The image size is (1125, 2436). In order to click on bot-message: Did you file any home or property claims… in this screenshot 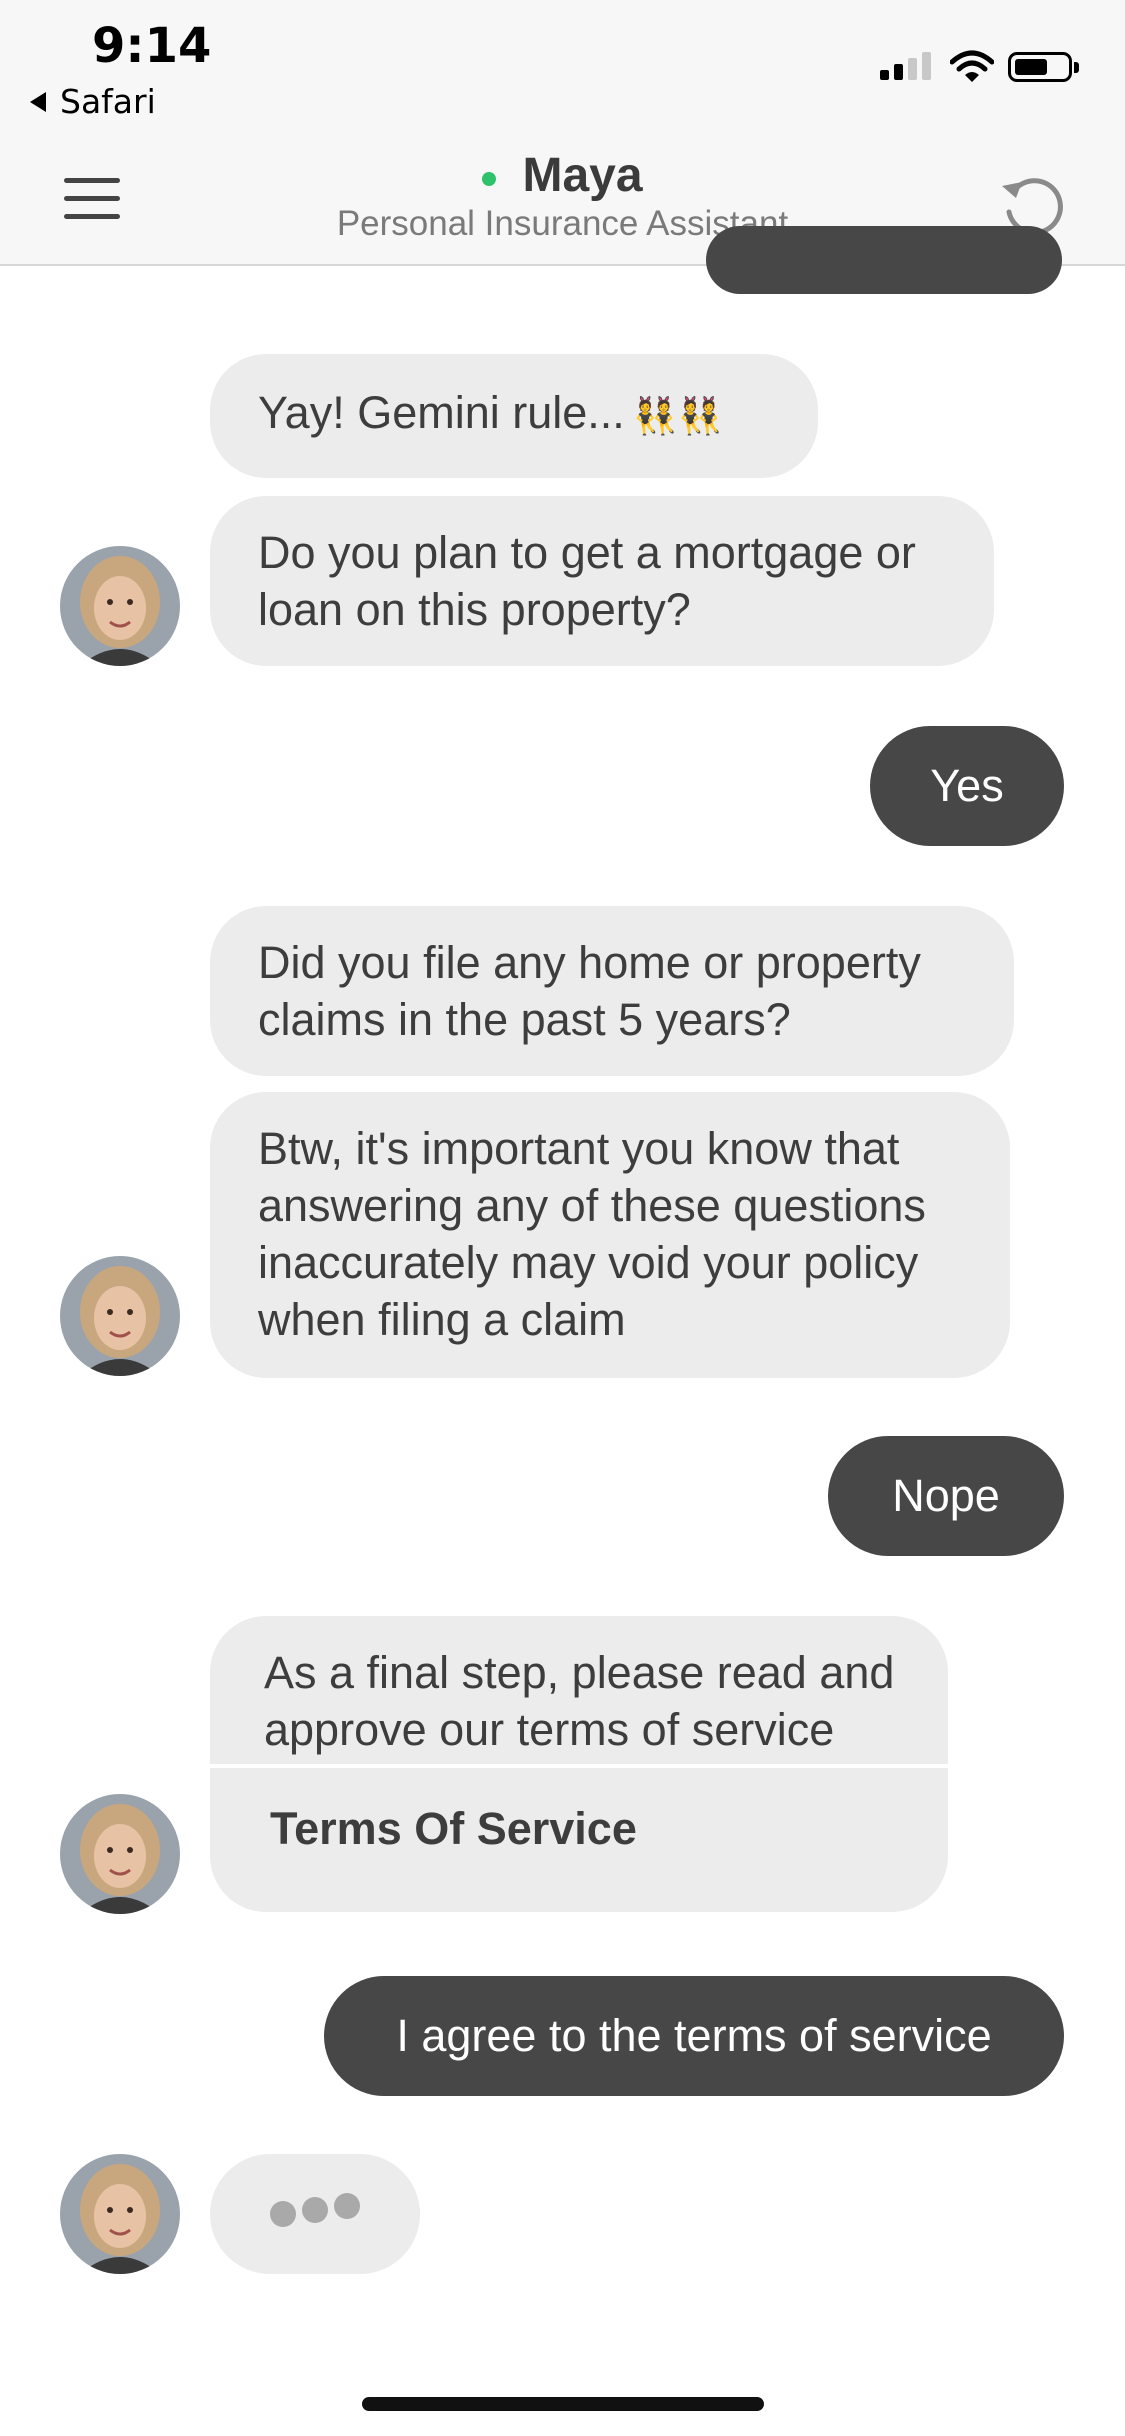, I will do `click(612, 991)`.